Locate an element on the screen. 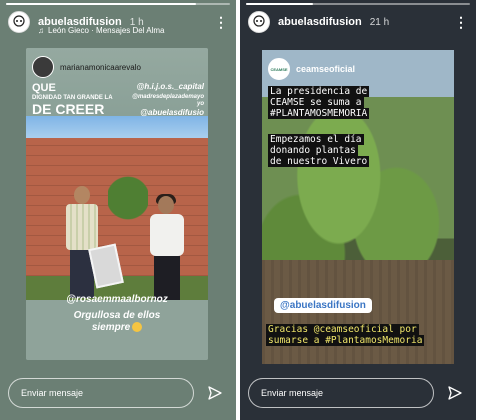 The width and height of the screenshot is (480, 420). music-note-icon: ♫ is located at coordinates (41, 30).